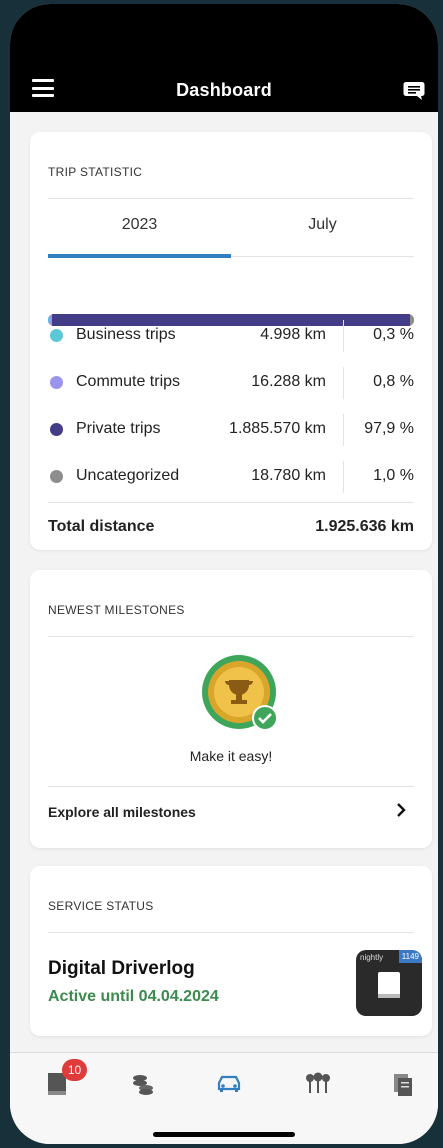 The image size is (443, 1148). I want to click on chat-bubble-icon, so click(414, 91).